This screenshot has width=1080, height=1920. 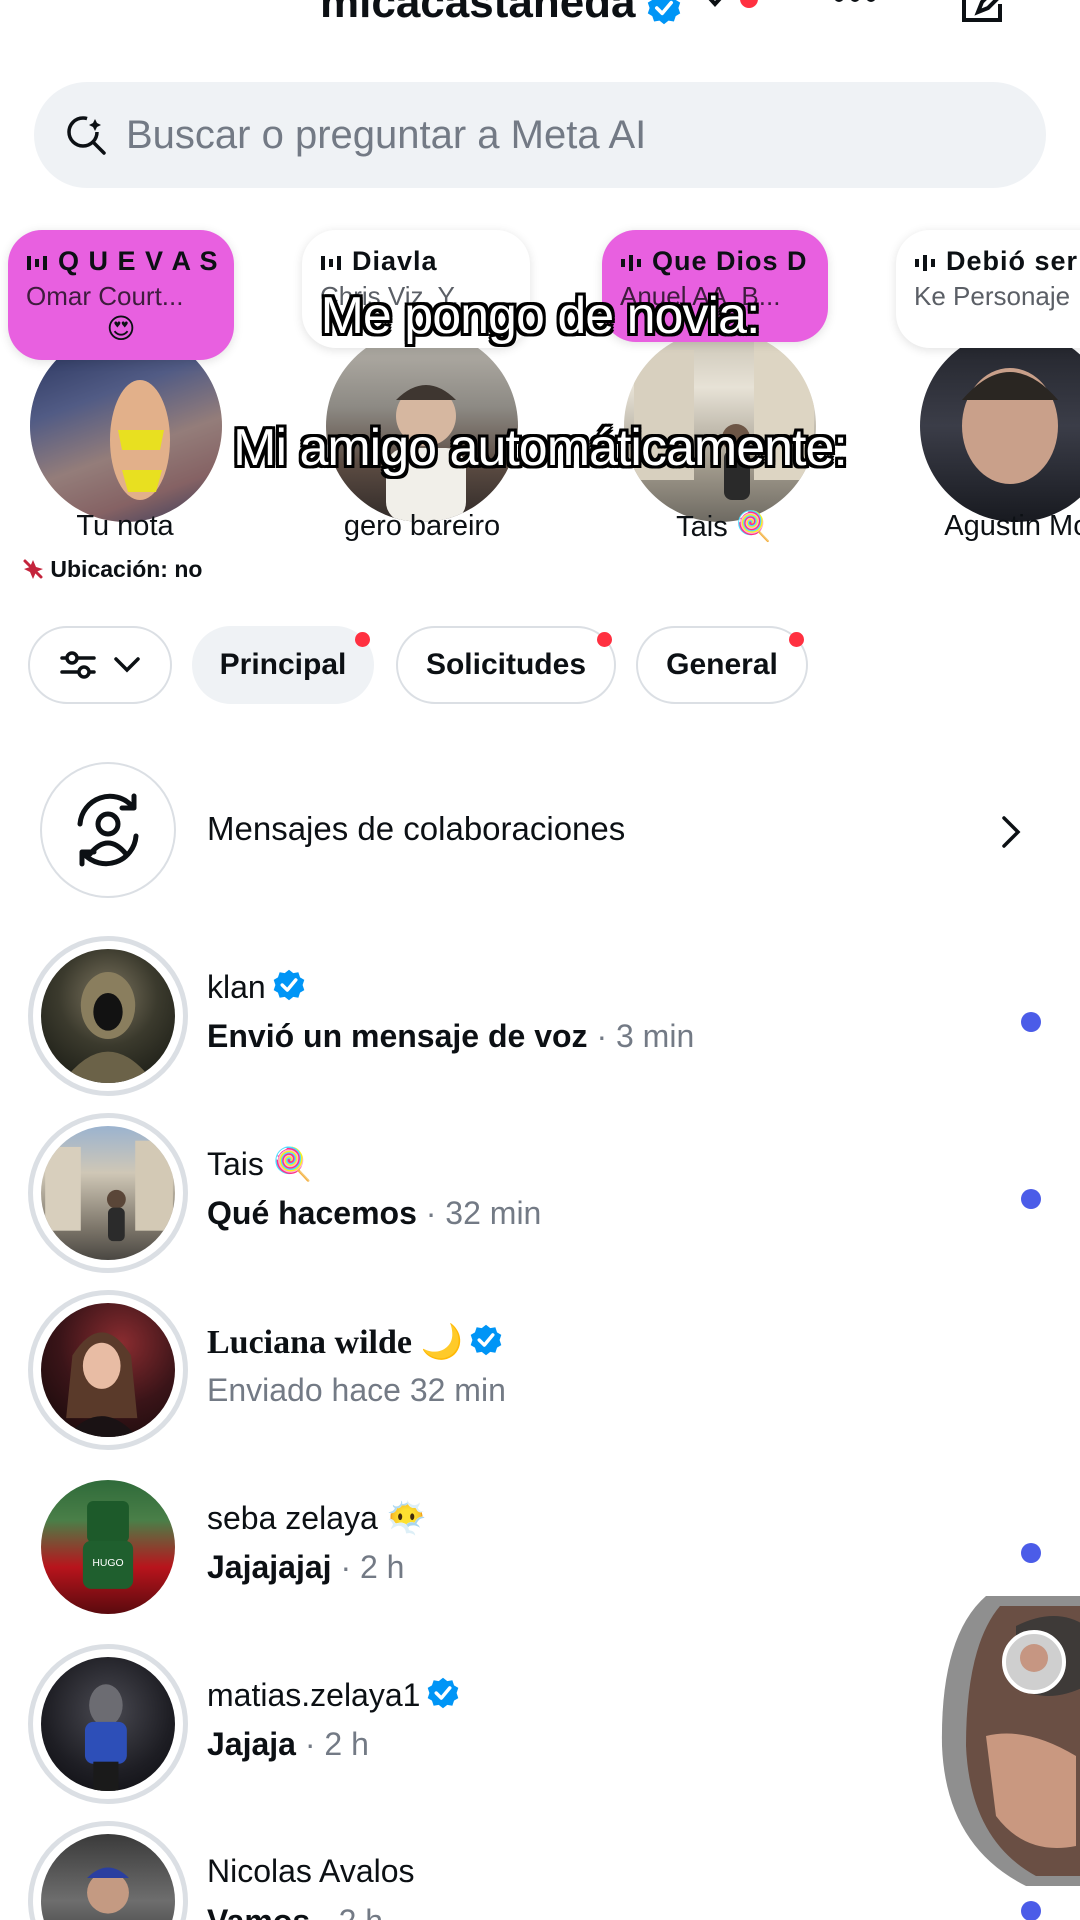 What do you see at coordinates (100, 665) in the screenshot?
I see `filter-options-button` at bounding box center [100, 665].